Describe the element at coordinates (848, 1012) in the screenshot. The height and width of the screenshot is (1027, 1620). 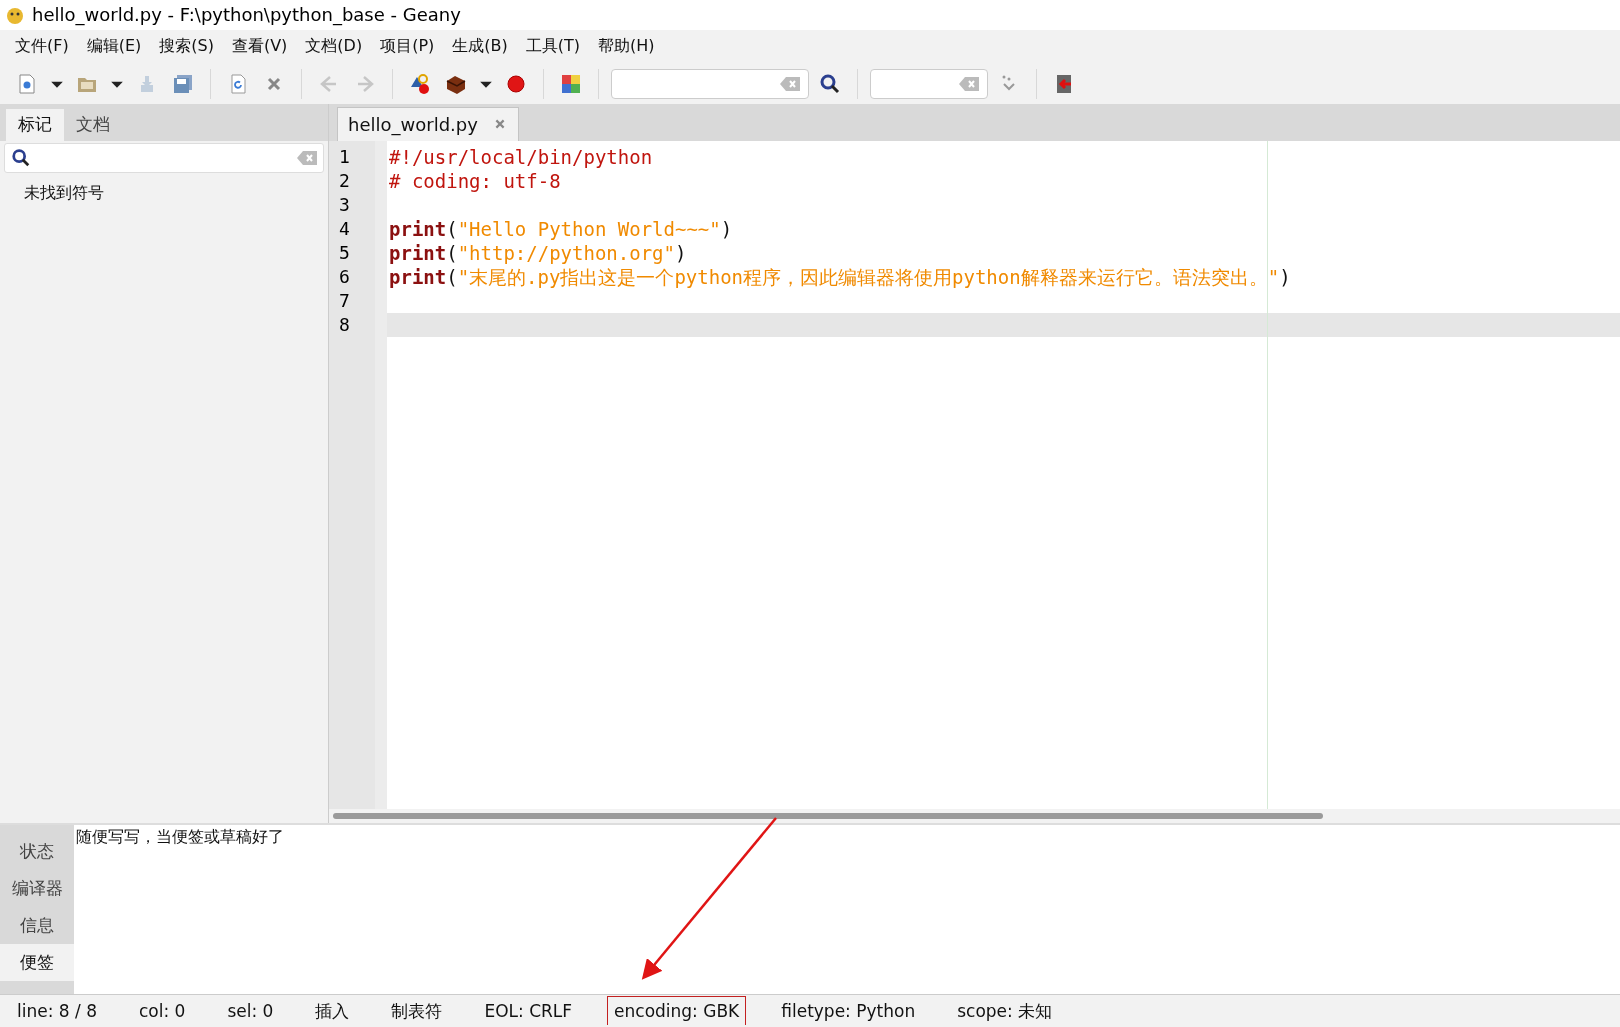
I see `status-item: filetype: Python` at that location.